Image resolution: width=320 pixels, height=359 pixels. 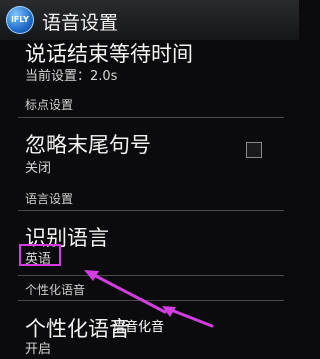 I want to click on divider, so click(x=151, y=275).